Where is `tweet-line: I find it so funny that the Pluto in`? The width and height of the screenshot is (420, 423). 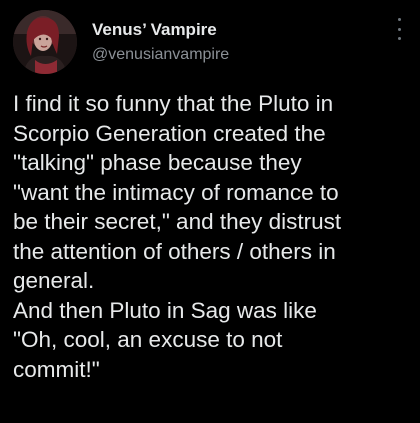
tweet-line: I find it so funny that the Pluto in is located at coordinates (173, 103).